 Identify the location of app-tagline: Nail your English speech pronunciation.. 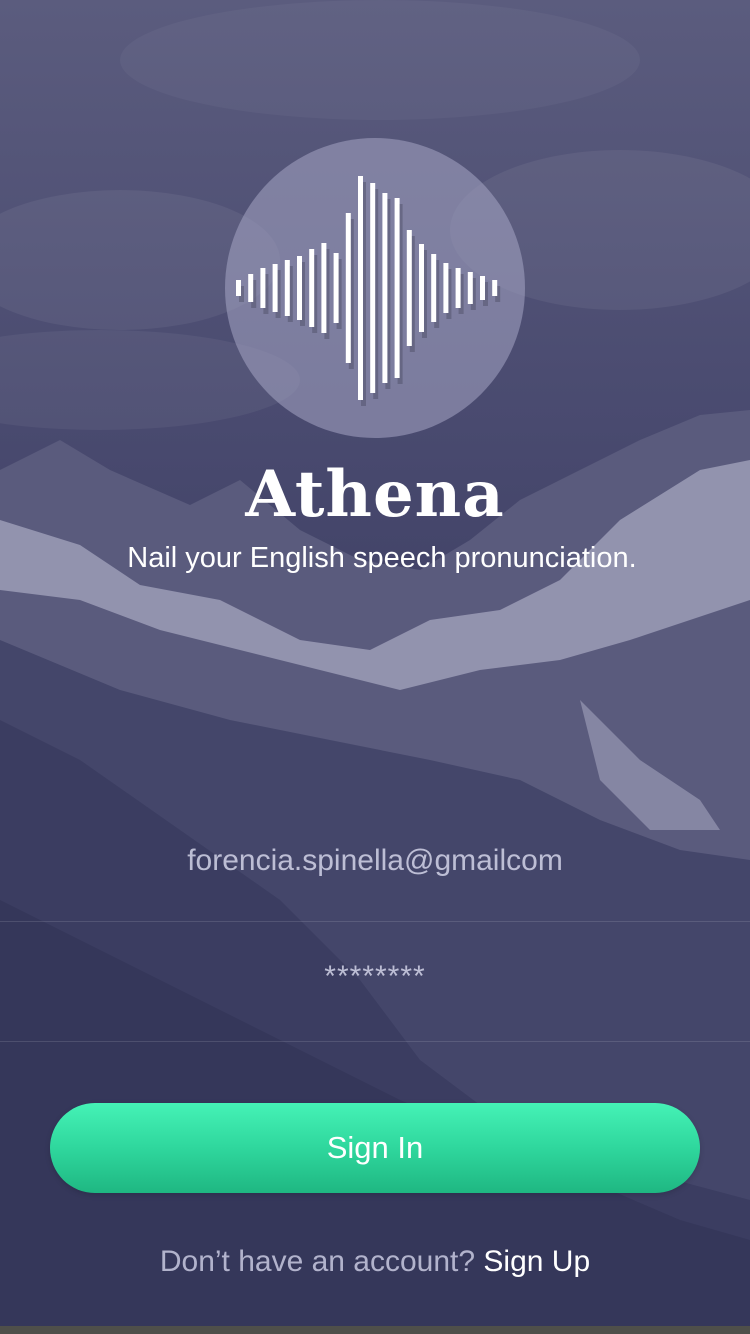
(382, 558).